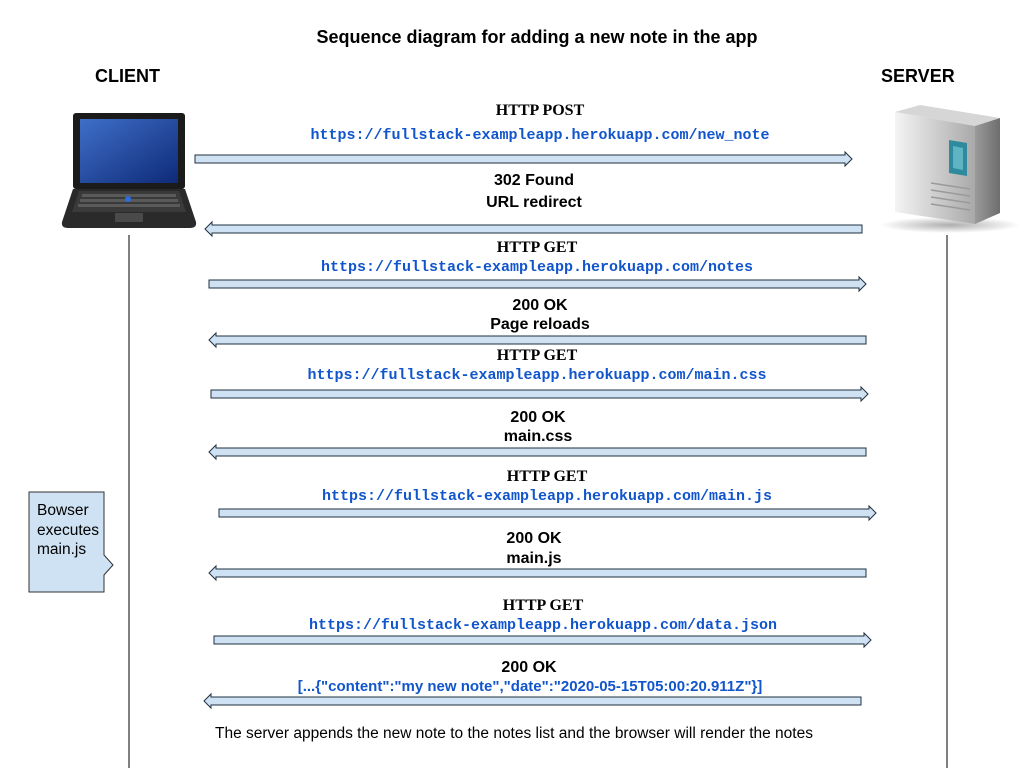  I want to click on message-7-method: HTTP GET, so click(547, 476).